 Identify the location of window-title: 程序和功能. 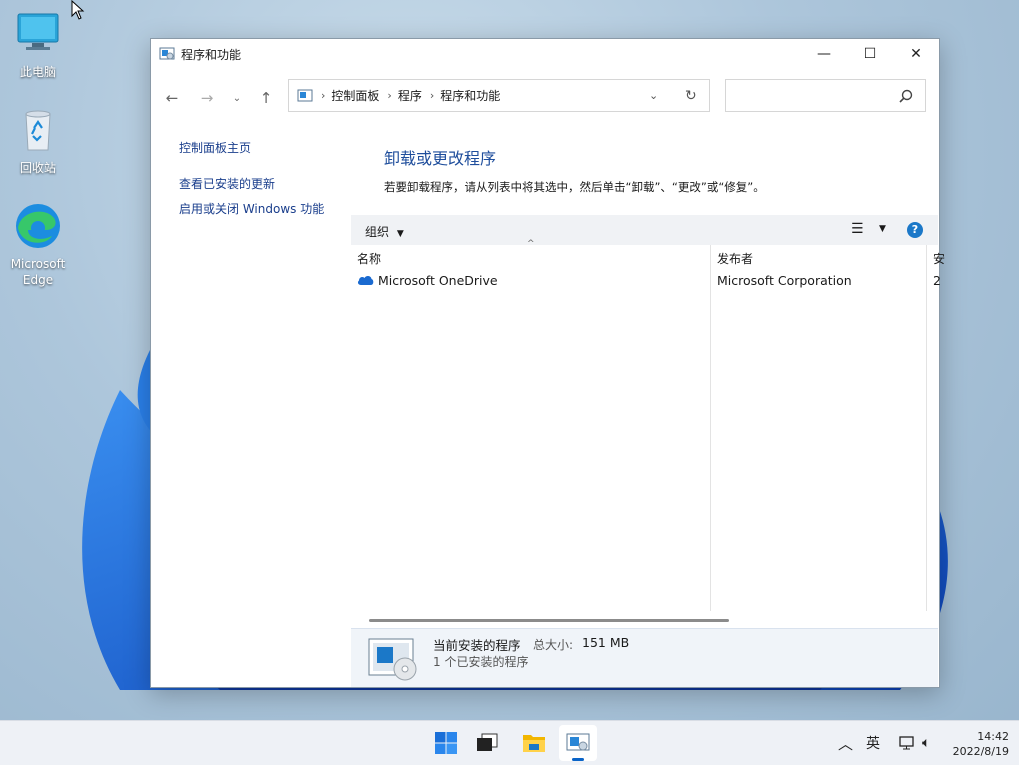
(211, 54).